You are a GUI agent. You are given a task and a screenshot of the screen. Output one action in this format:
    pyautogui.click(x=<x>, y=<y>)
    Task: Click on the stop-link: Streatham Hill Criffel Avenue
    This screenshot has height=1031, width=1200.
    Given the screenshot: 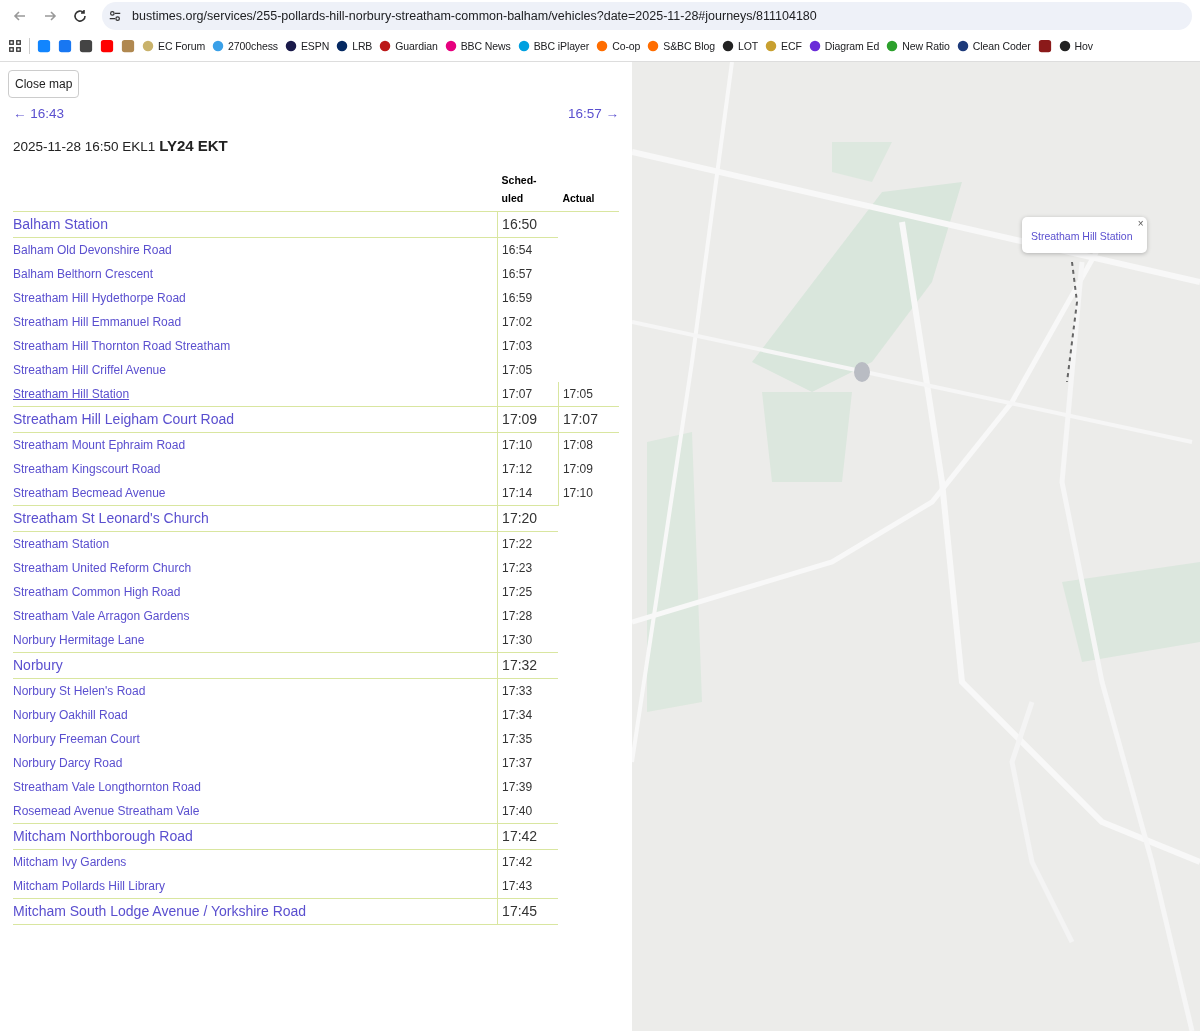 What is the action you would take?
    pyautogui.click(x=89, y=369)
    